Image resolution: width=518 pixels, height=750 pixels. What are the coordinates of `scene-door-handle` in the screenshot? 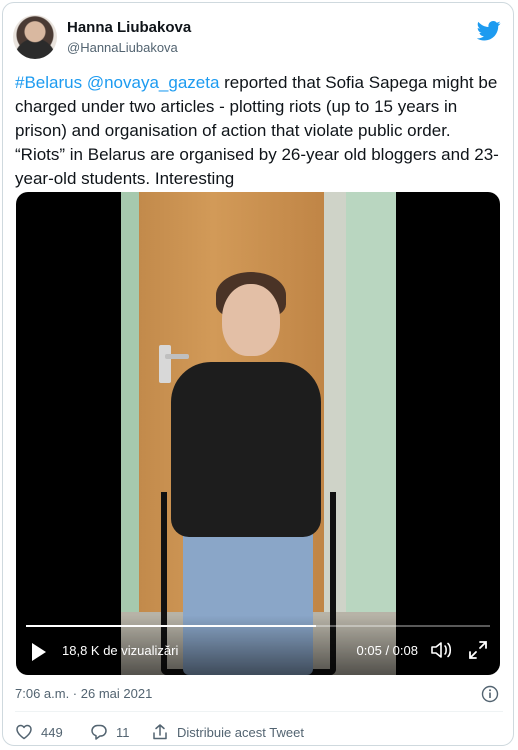 It's located at (177, 356).